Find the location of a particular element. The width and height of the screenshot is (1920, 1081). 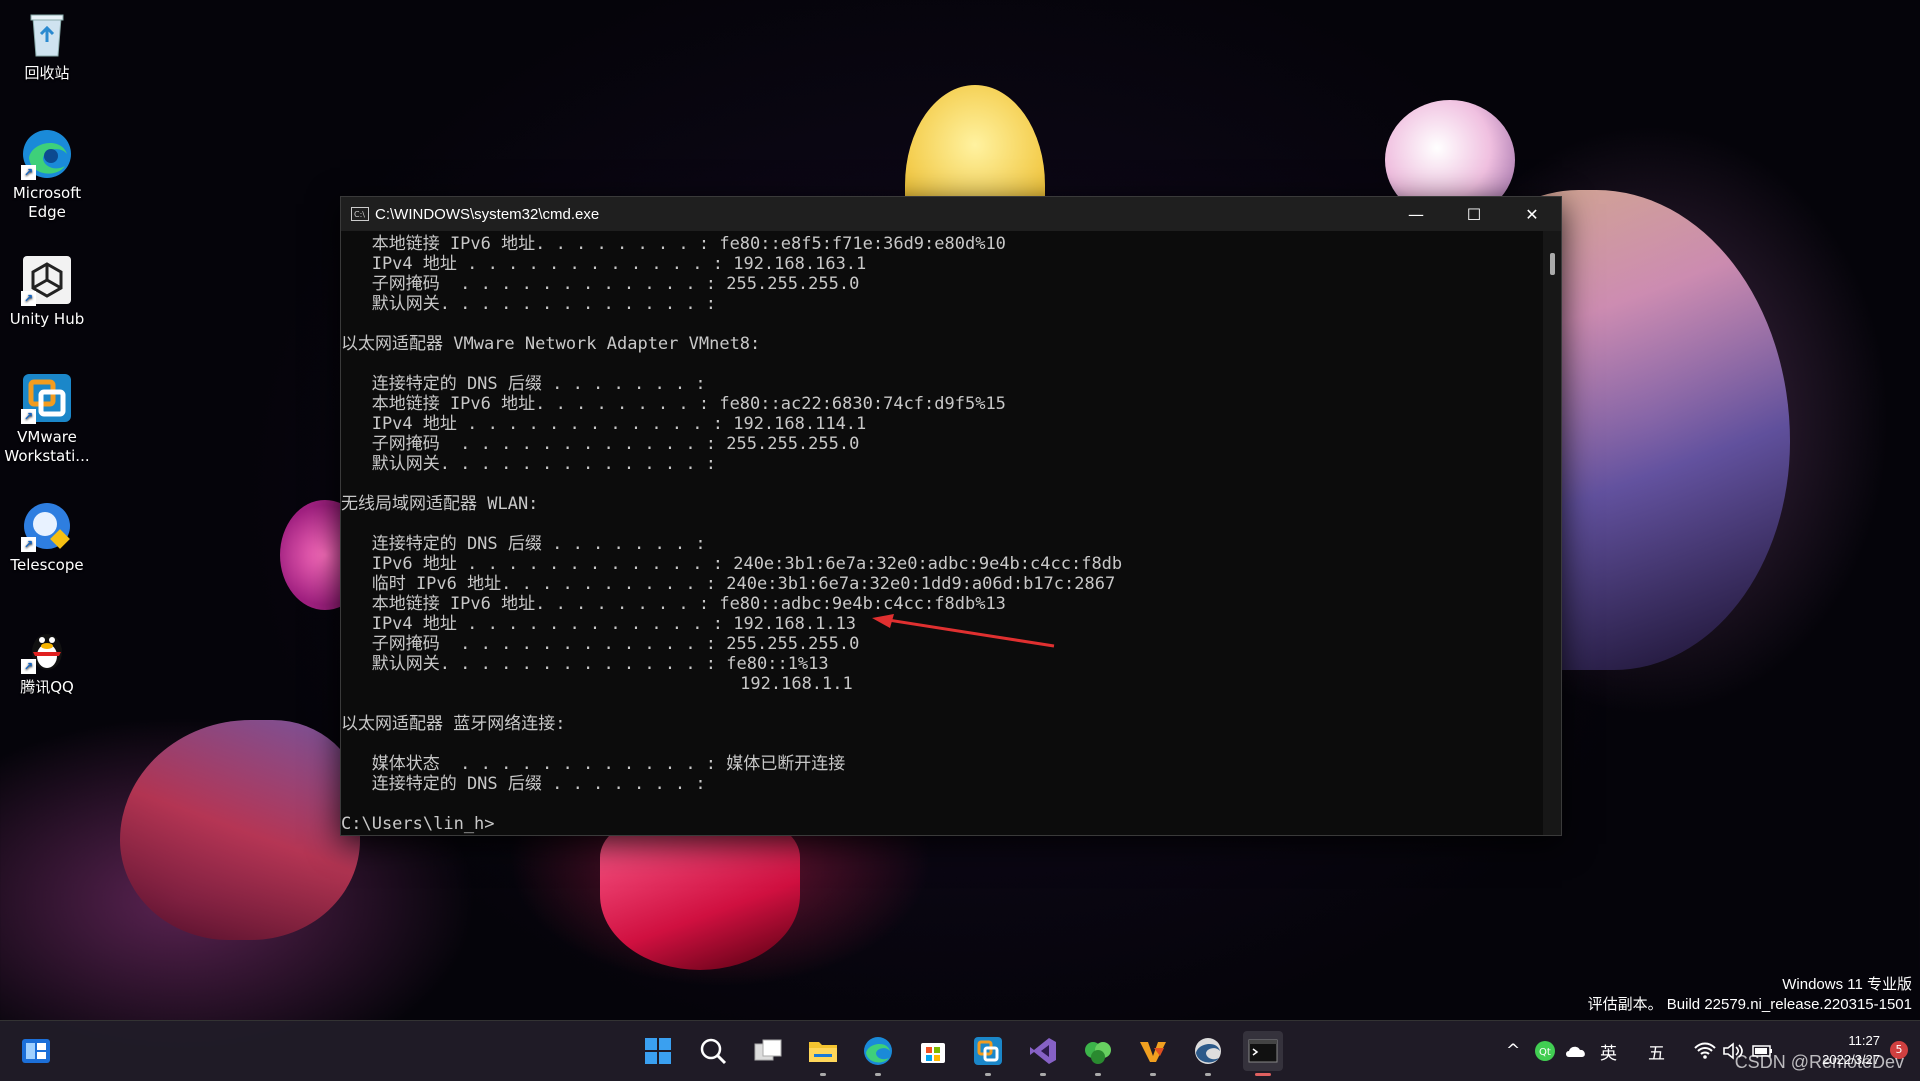

minimize-button: — is located at coordinates (1416, 214).